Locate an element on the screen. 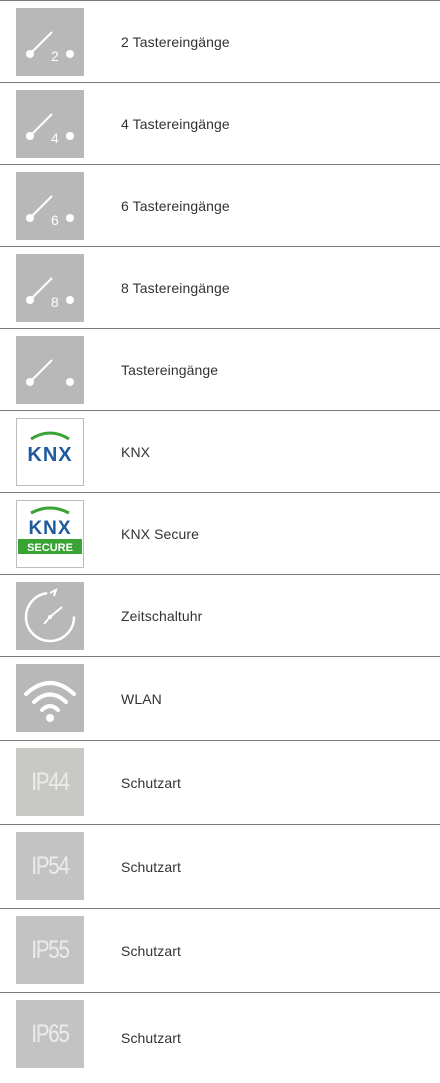  list-item: IP55 Schutzart is located at coordinates (220, 950).